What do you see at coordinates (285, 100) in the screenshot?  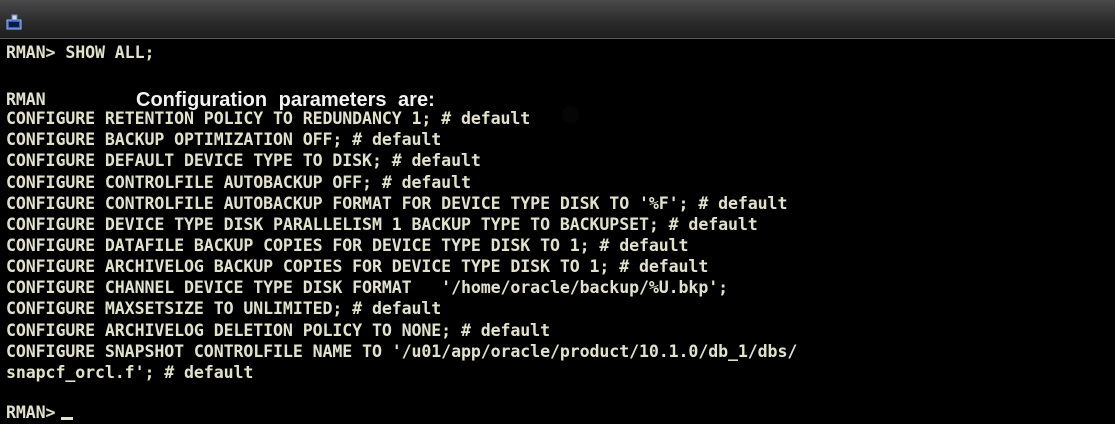 I see `config-heading: Configuration parameters are:` at bounding box center [285, 100].